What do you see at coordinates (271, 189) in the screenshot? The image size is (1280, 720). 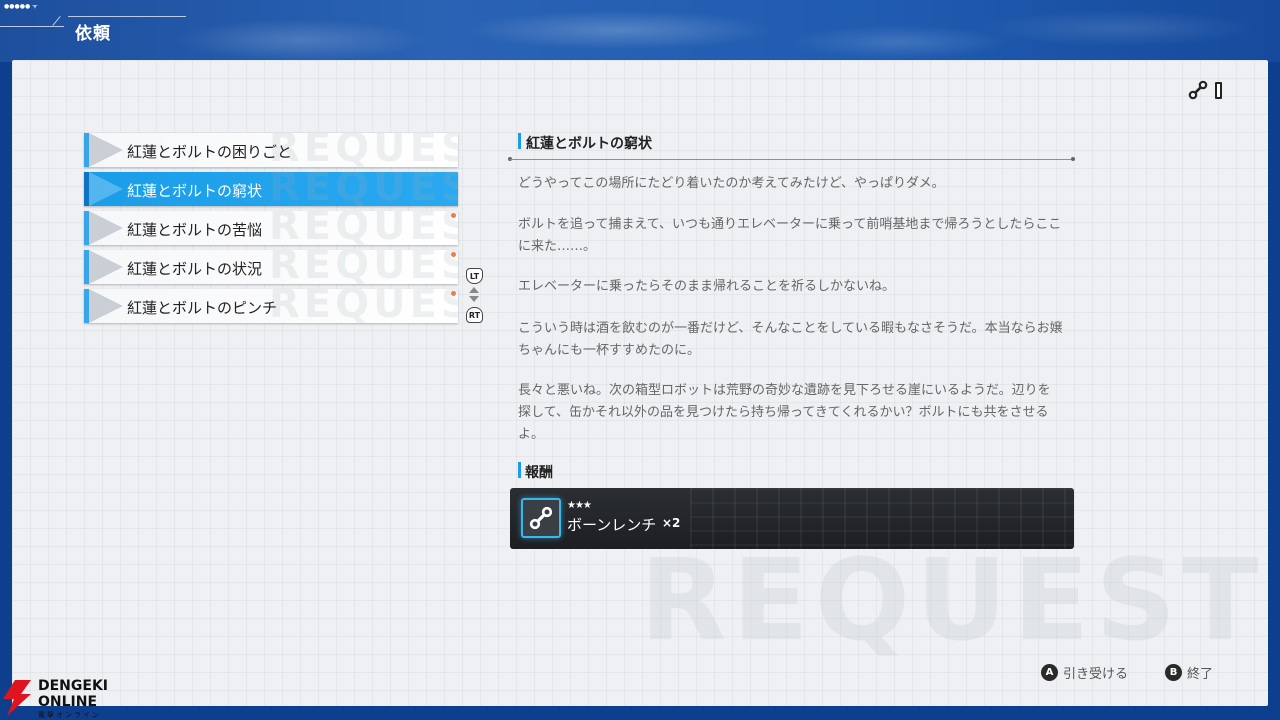 I see `request-item-selected: REQUEST 紅蓮とボルトの窮状` at bounding box center [271, 189].